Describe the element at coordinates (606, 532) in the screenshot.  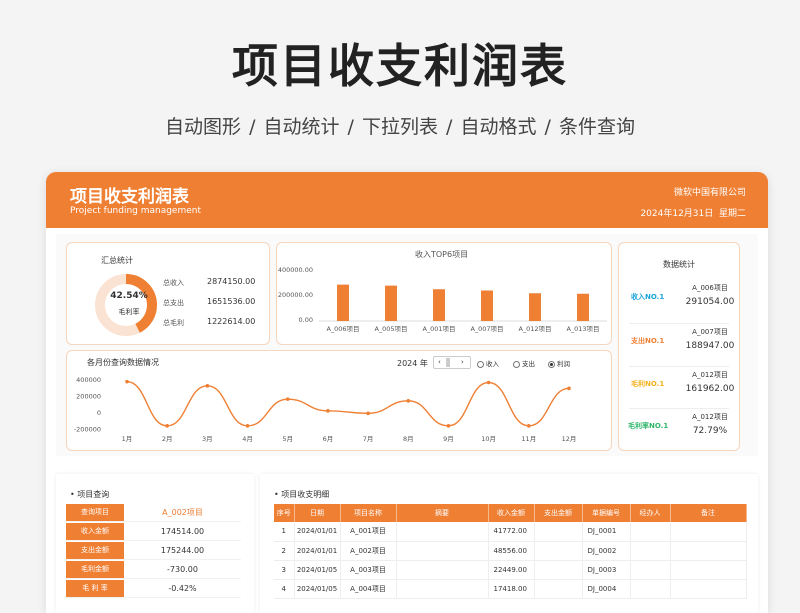
I see `cell: DJ_0001` at that location.